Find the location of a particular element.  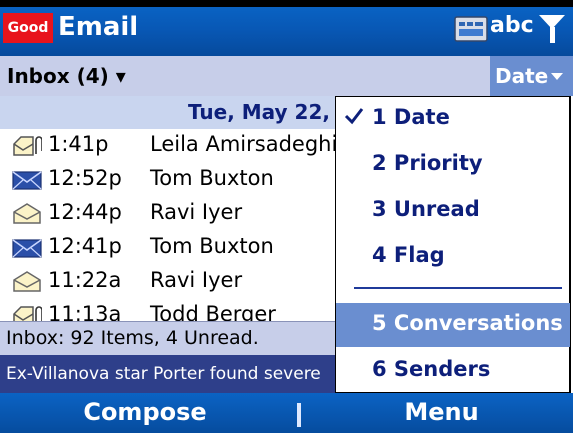

menu-item-label: 4 Flag is located at coordinates (408, 255).